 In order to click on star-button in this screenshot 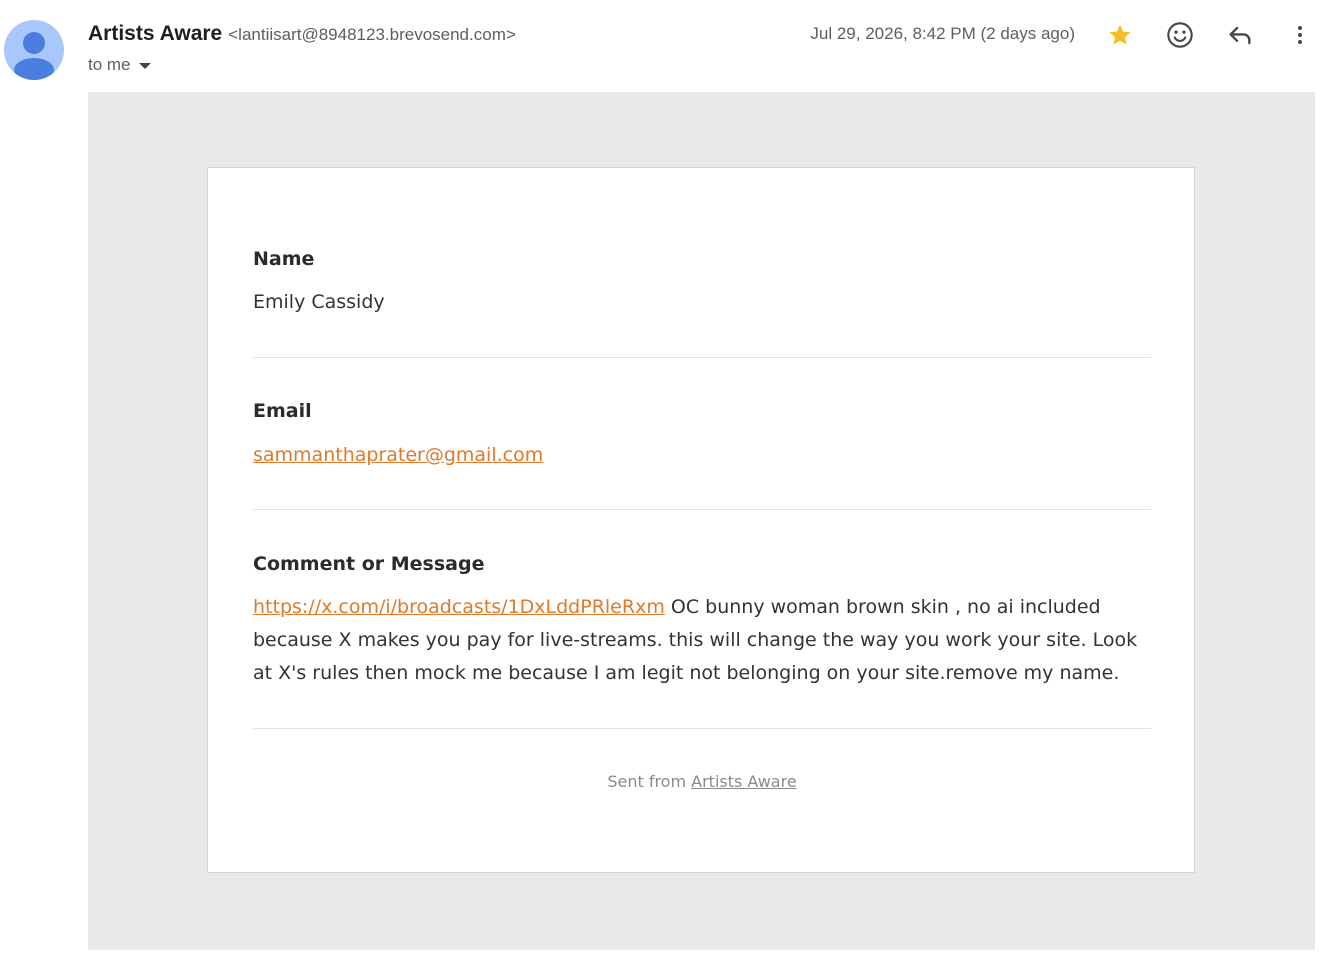, I will do `click(1120, 35)`.